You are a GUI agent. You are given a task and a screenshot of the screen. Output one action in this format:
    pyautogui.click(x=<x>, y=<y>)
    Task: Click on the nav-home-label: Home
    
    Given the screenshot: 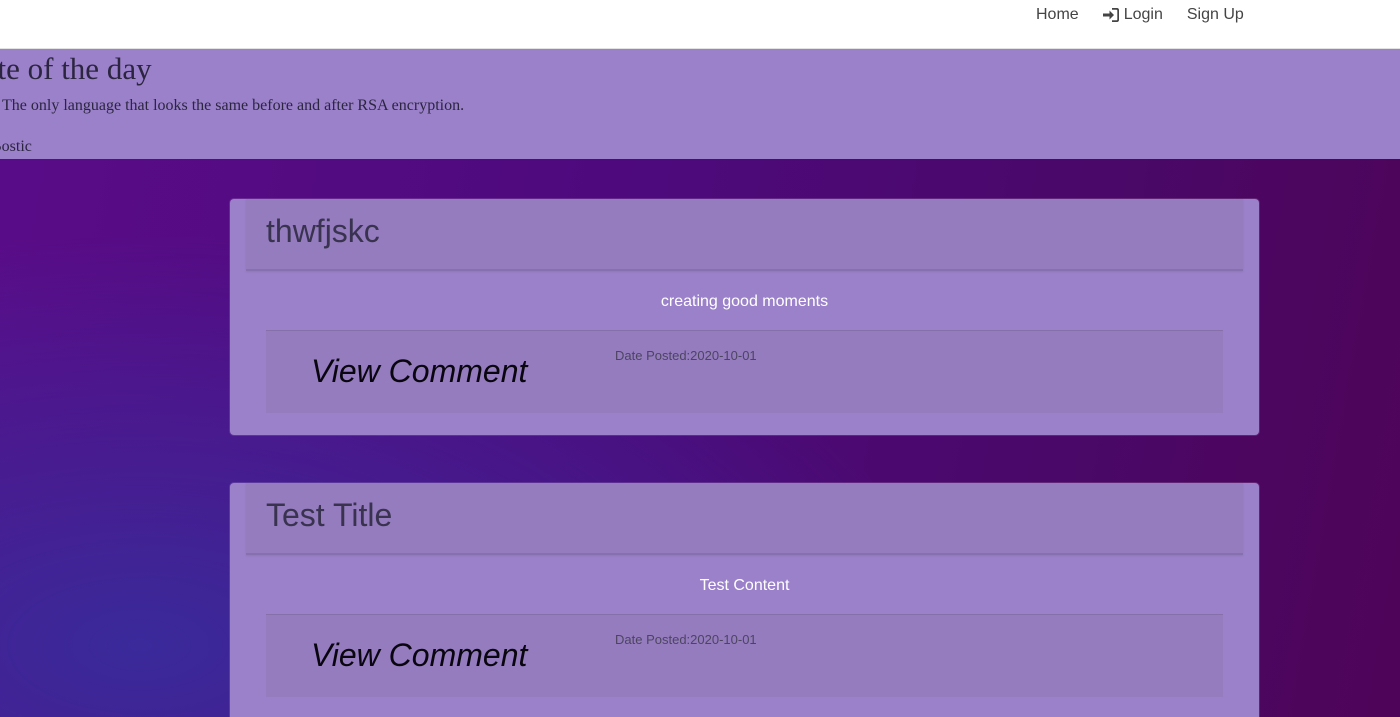 What is the action you would take?
    pyautogui.click(x=1057, y=14)
    